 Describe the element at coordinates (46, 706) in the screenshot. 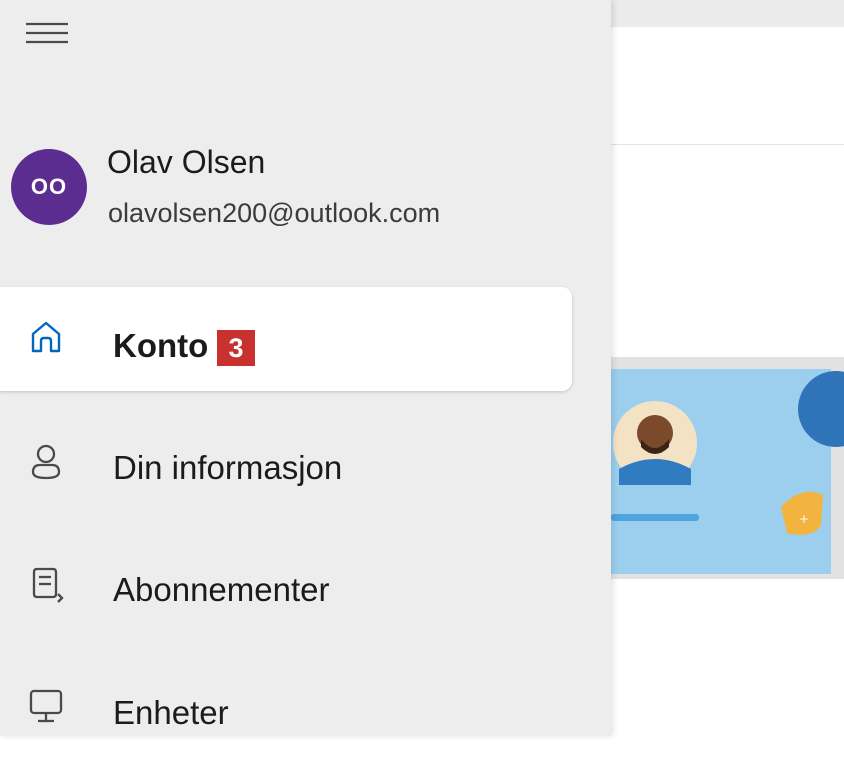

I see `monitor-icon` at that location.